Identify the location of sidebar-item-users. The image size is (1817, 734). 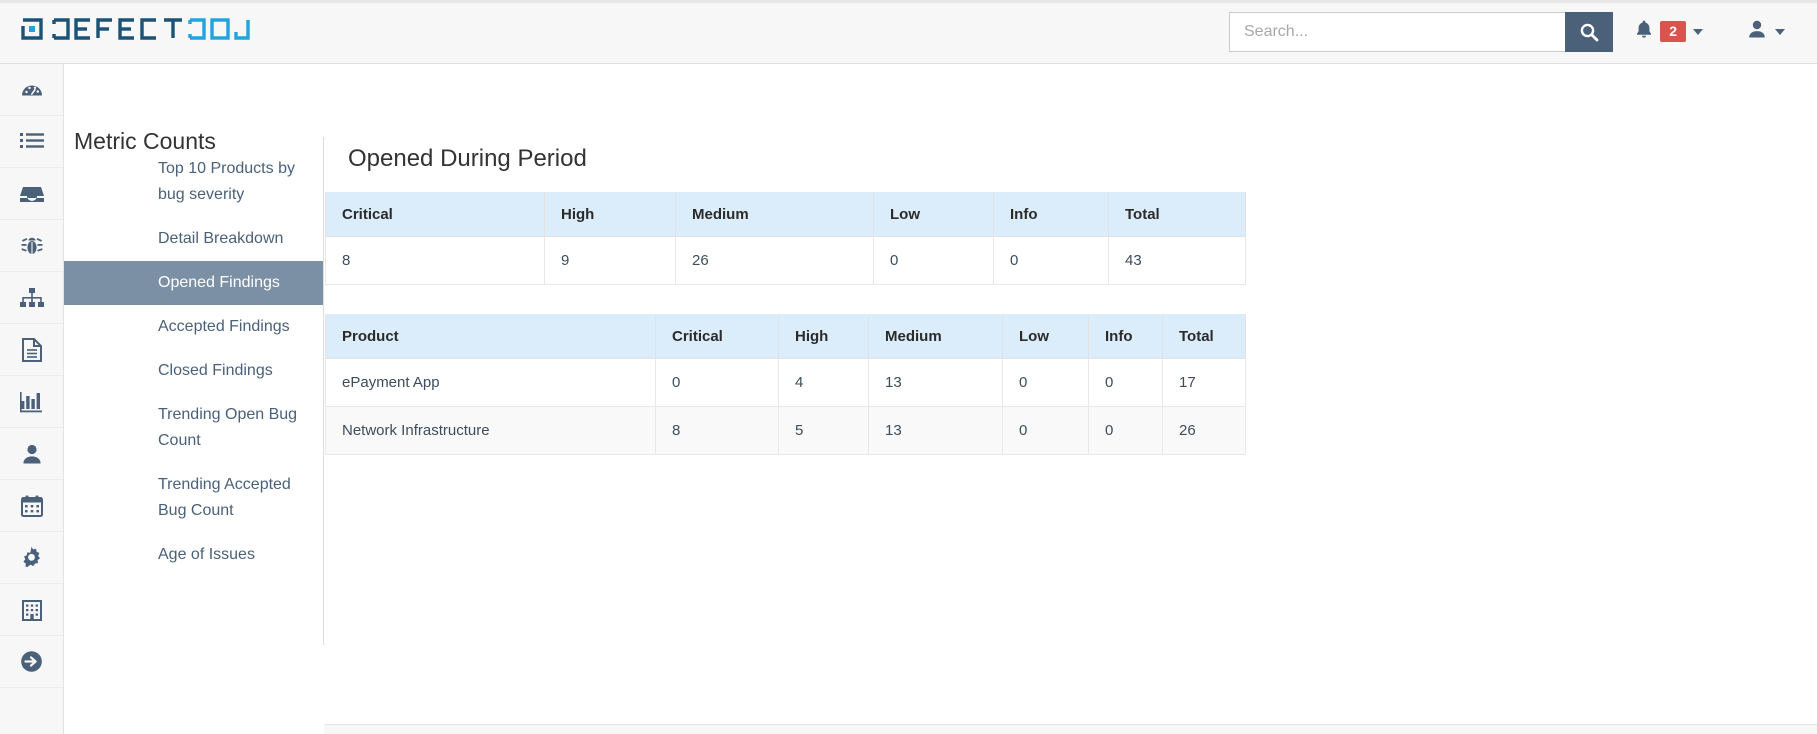
(31, 454).